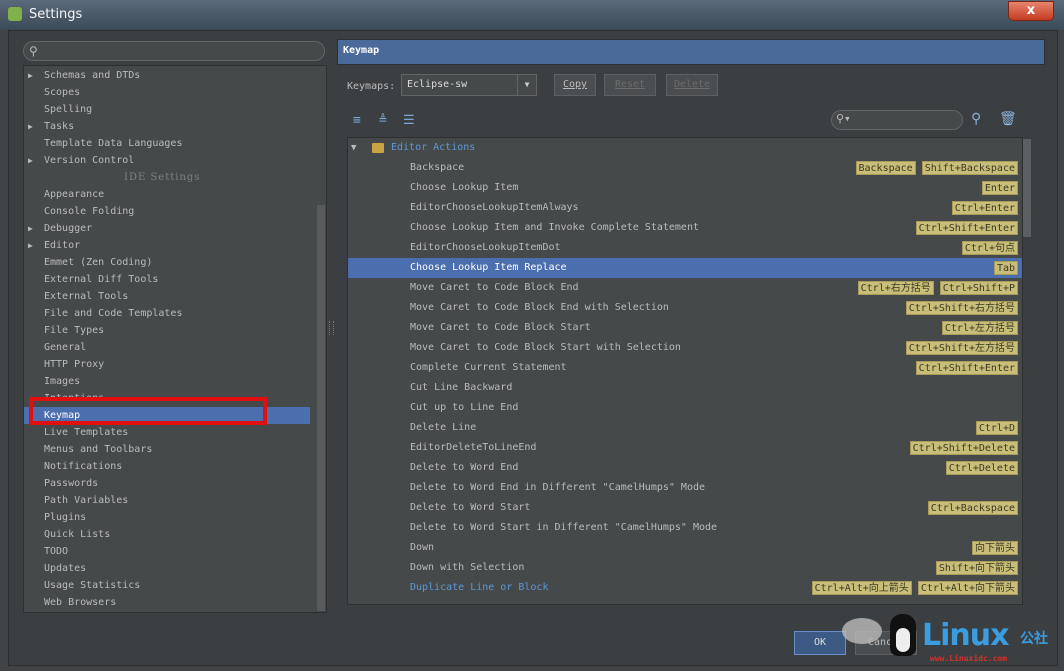 This screenshot has width=1064, height=671. What do you see at coordinates (685, 408) in the screenshot?
I see `action-row: Cut up to Line End` at bounding box center [685, 408].